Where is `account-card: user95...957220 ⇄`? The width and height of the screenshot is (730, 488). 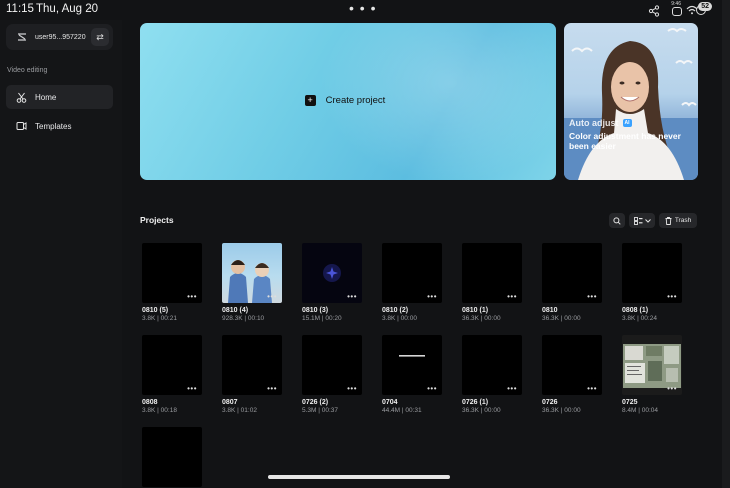 account-card: user95...957220 ⇄ is located at coordinates (59, 37).